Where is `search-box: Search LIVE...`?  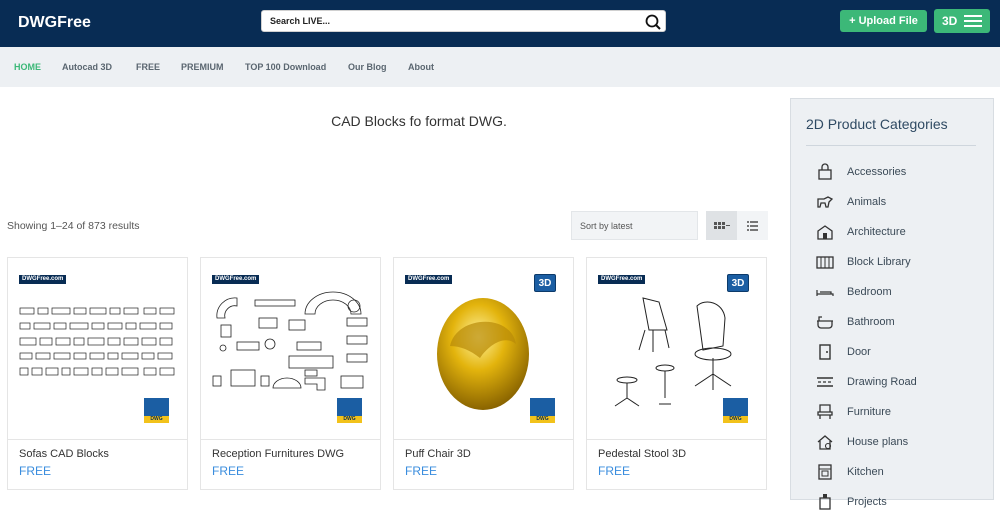 search-box: Search LIVE... is located at coordinates (463, 21).